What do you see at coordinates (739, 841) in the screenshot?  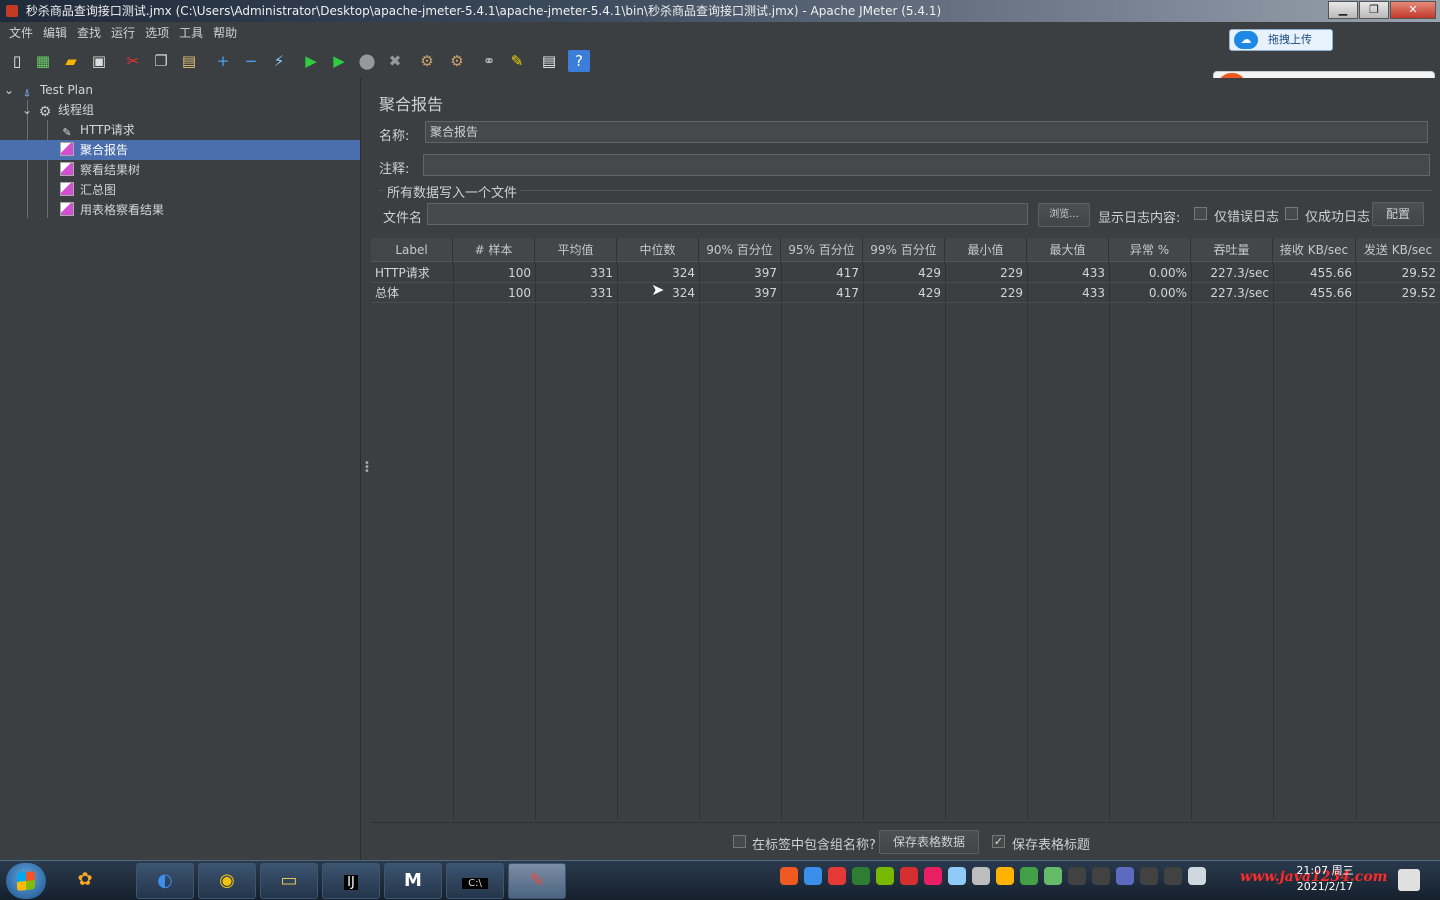 I see `include-group-checkbox` at bounding box center [739, 841].